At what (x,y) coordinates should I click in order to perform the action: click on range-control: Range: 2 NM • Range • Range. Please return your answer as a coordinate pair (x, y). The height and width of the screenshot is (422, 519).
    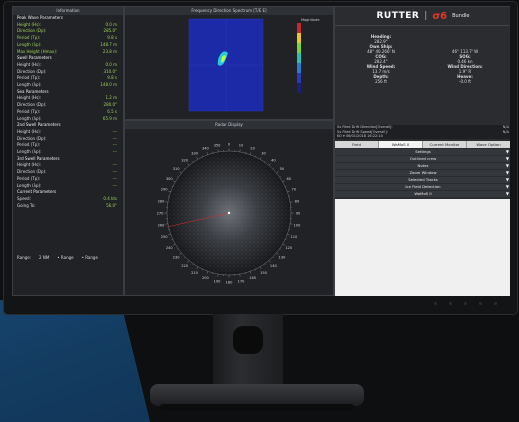
    Looking at the image, I should click on (57, 257).